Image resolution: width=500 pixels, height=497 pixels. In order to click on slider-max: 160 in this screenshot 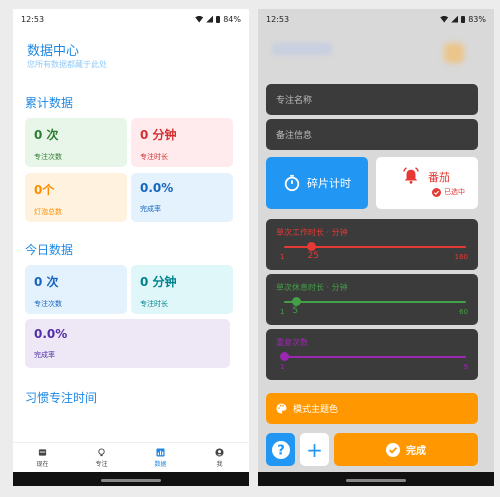, I will do `click(461, 257)`.